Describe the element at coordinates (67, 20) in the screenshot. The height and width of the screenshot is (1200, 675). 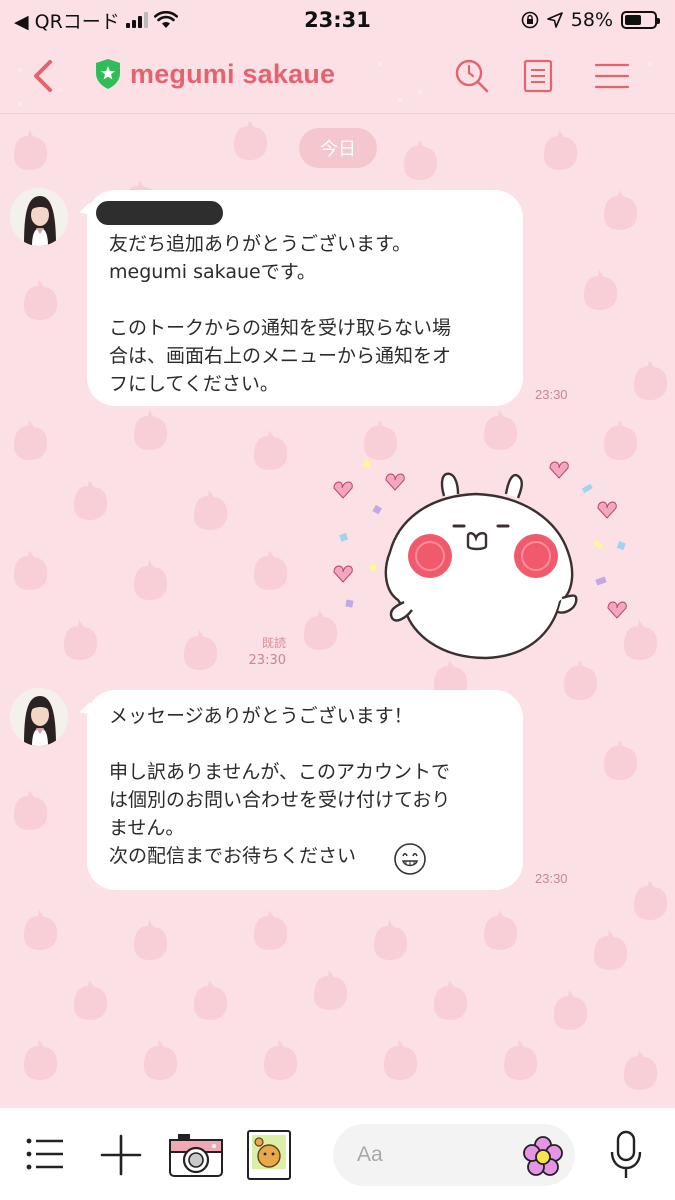
I see `back-to-app-link: ◀ QRコード` at that location.